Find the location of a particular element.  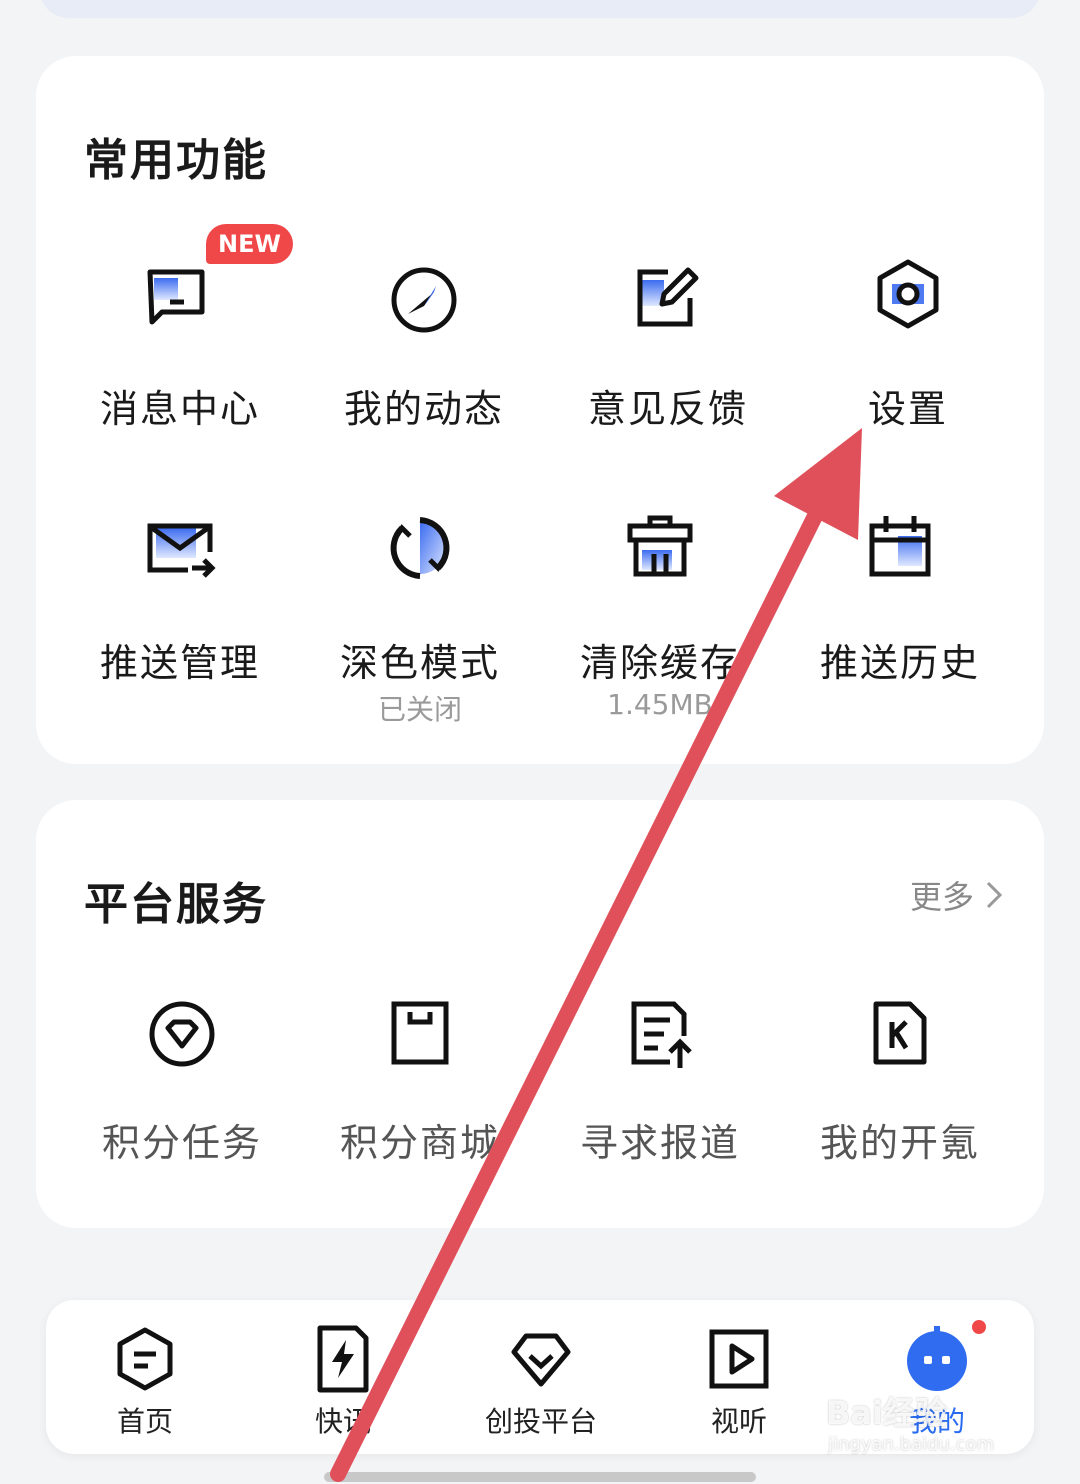

tab-label: 首页 is located at coordinates (144, 1421).